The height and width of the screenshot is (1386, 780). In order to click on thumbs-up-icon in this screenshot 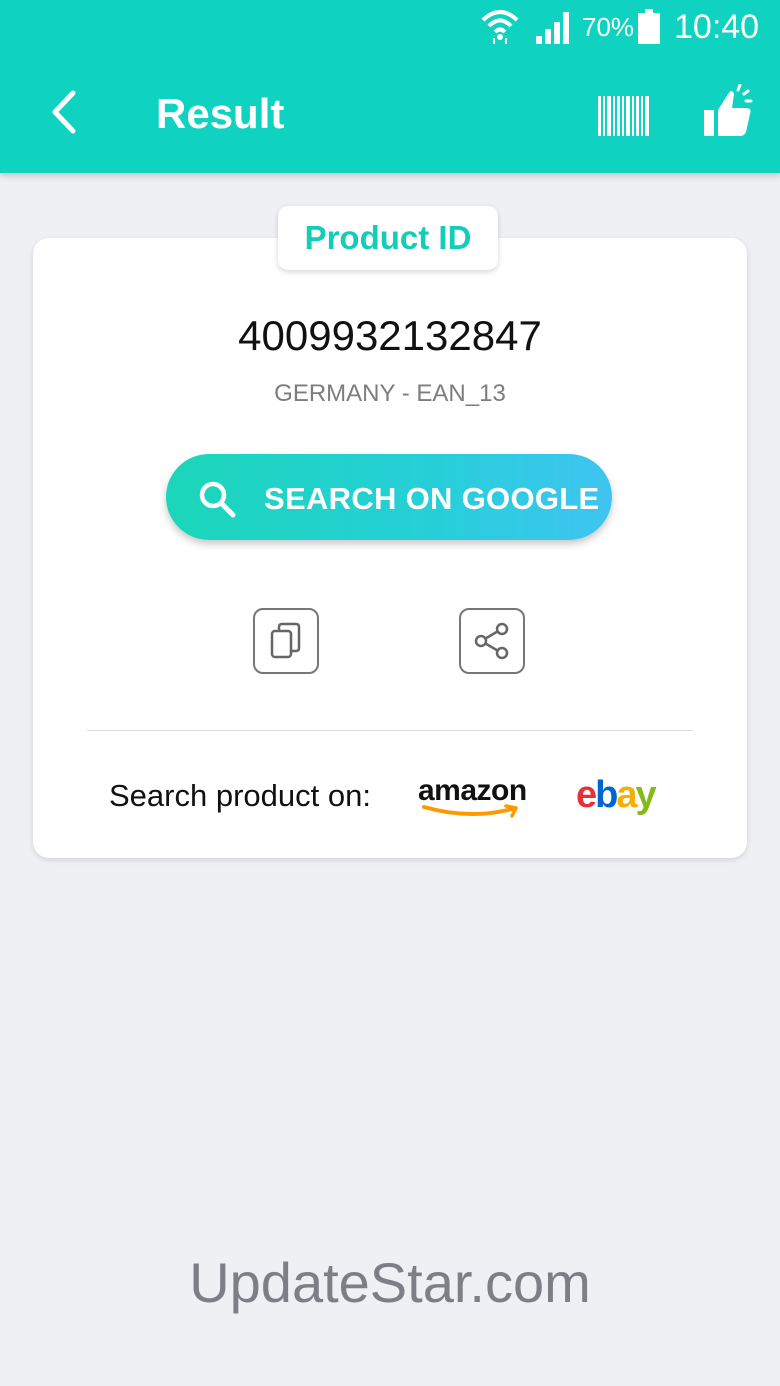, I will do `click(728, 109)`.